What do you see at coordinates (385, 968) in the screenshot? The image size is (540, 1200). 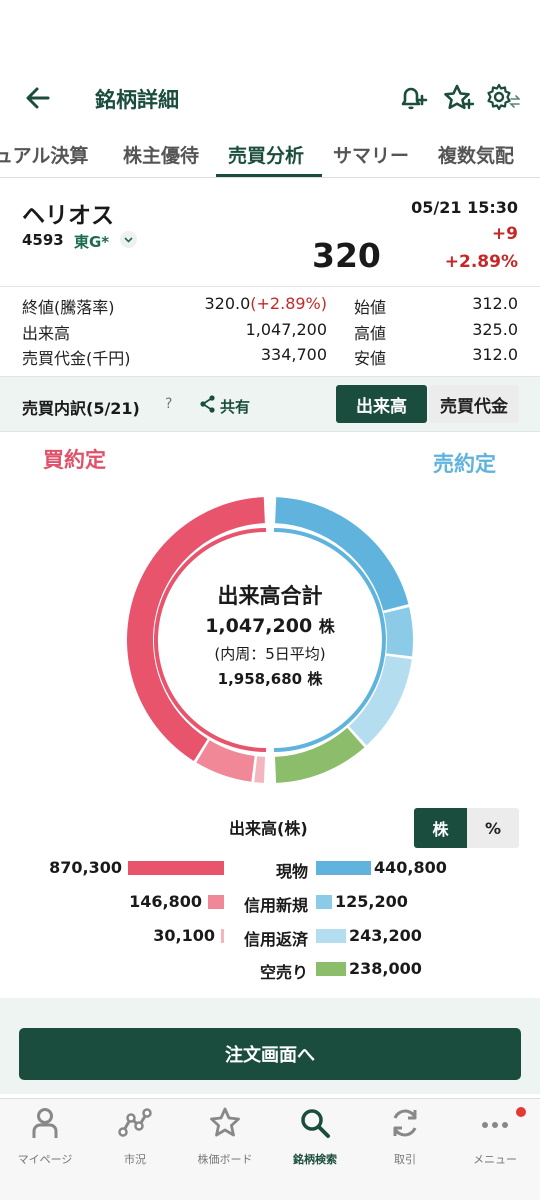 I see `sell-volume-value: 238,000` at bounding box center [385, 968].